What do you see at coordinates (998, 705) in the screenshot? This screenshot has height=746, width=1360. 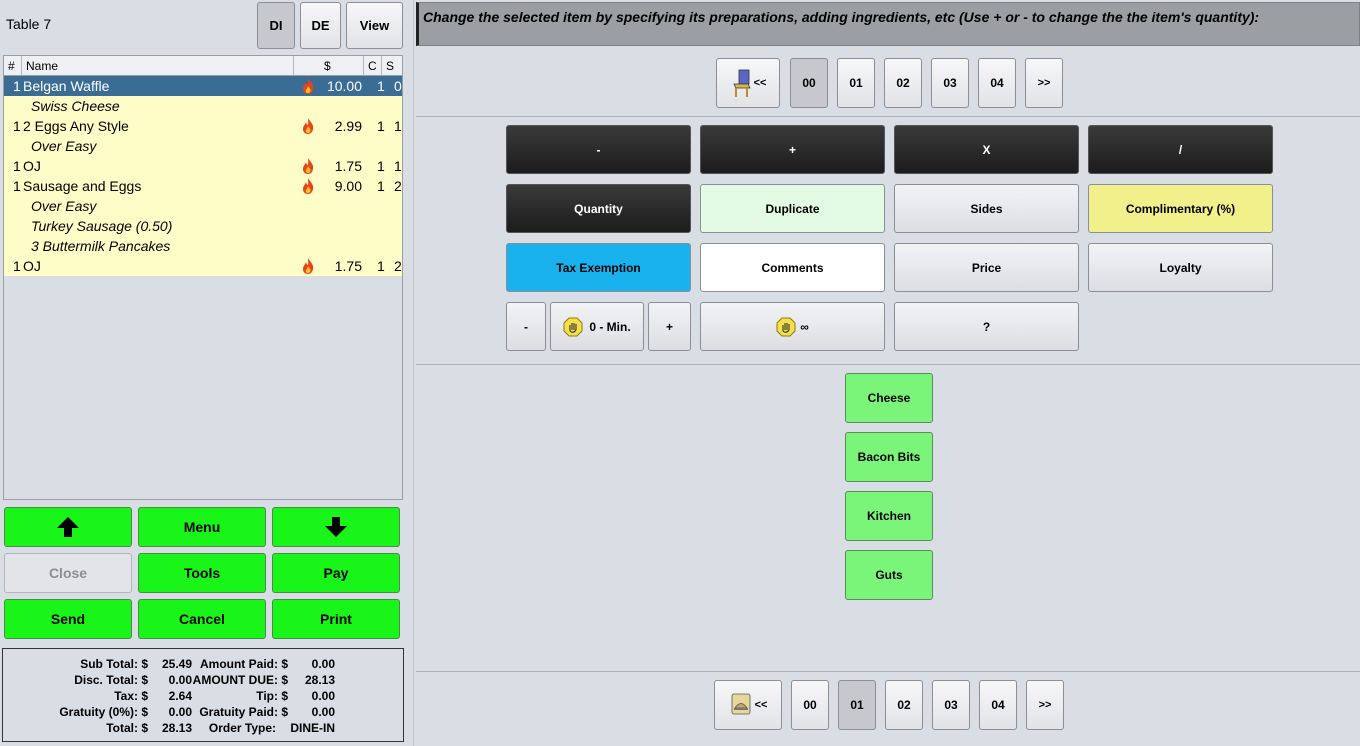 I see `page-04-button: 04` at bounding box center [998, 705].